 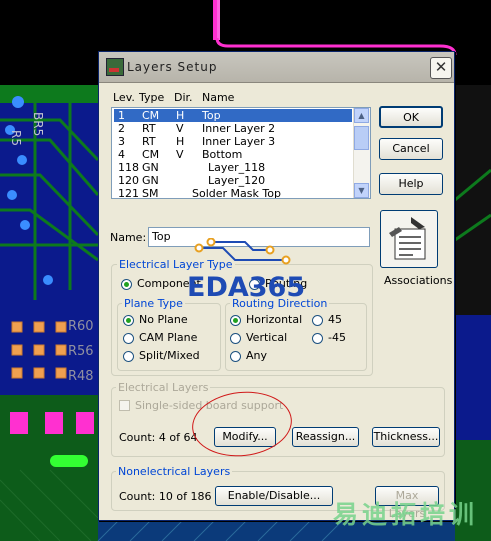 I want to click on corner-logo: 易迪拓培训, so click(x=406, y=514).